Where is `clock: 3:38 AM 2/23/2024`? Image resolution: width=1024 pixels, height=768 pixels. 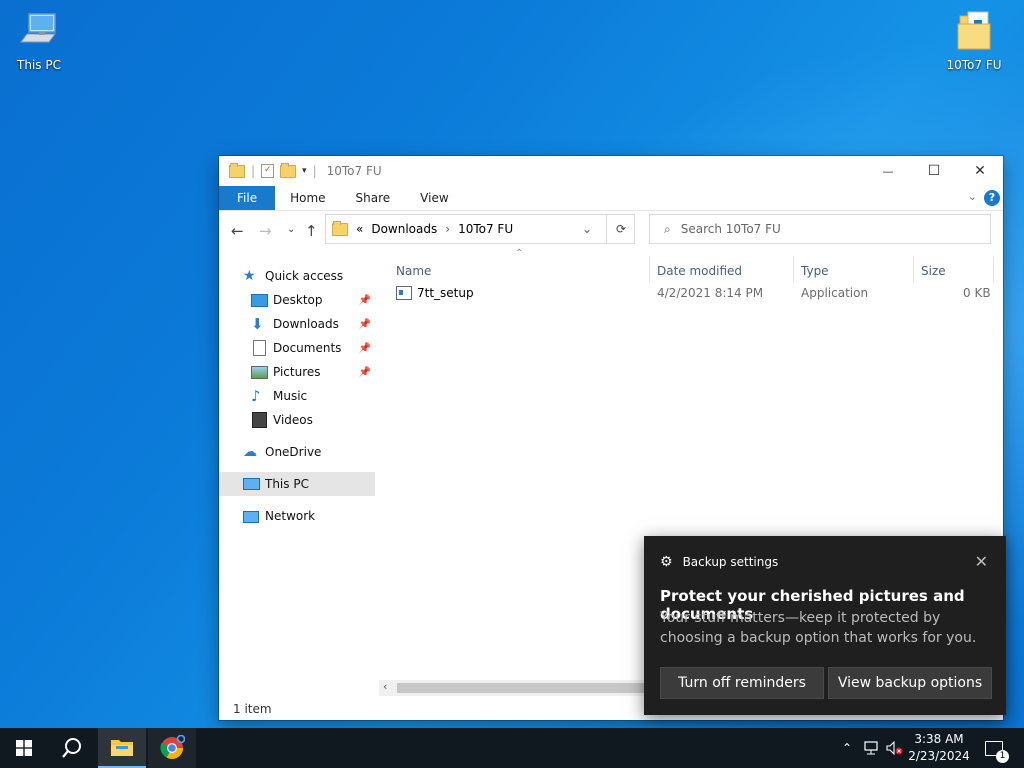 clock: 3:38 AM 2/23/2024 is located at coordinates (939, 748).